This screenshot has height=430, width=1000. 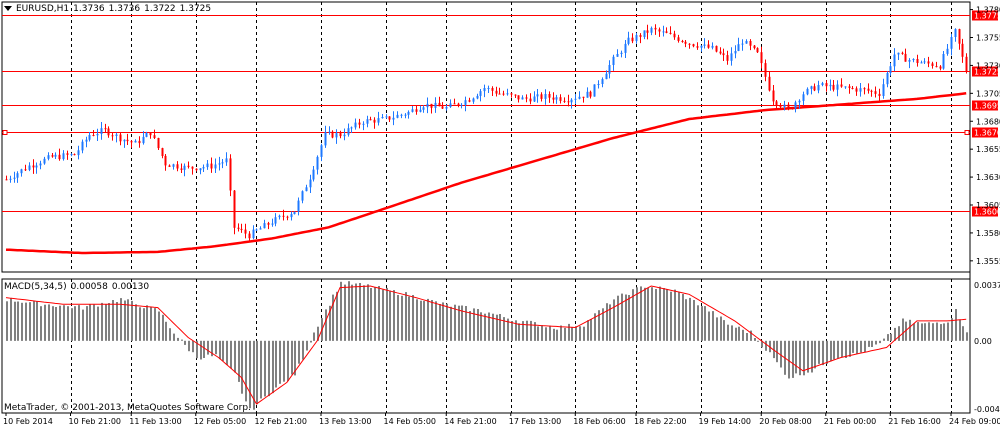 What do you see at coordinates (160, 9) in the screenshot?
I see `low-price: 1.3722` at bounding box center [160, 9].